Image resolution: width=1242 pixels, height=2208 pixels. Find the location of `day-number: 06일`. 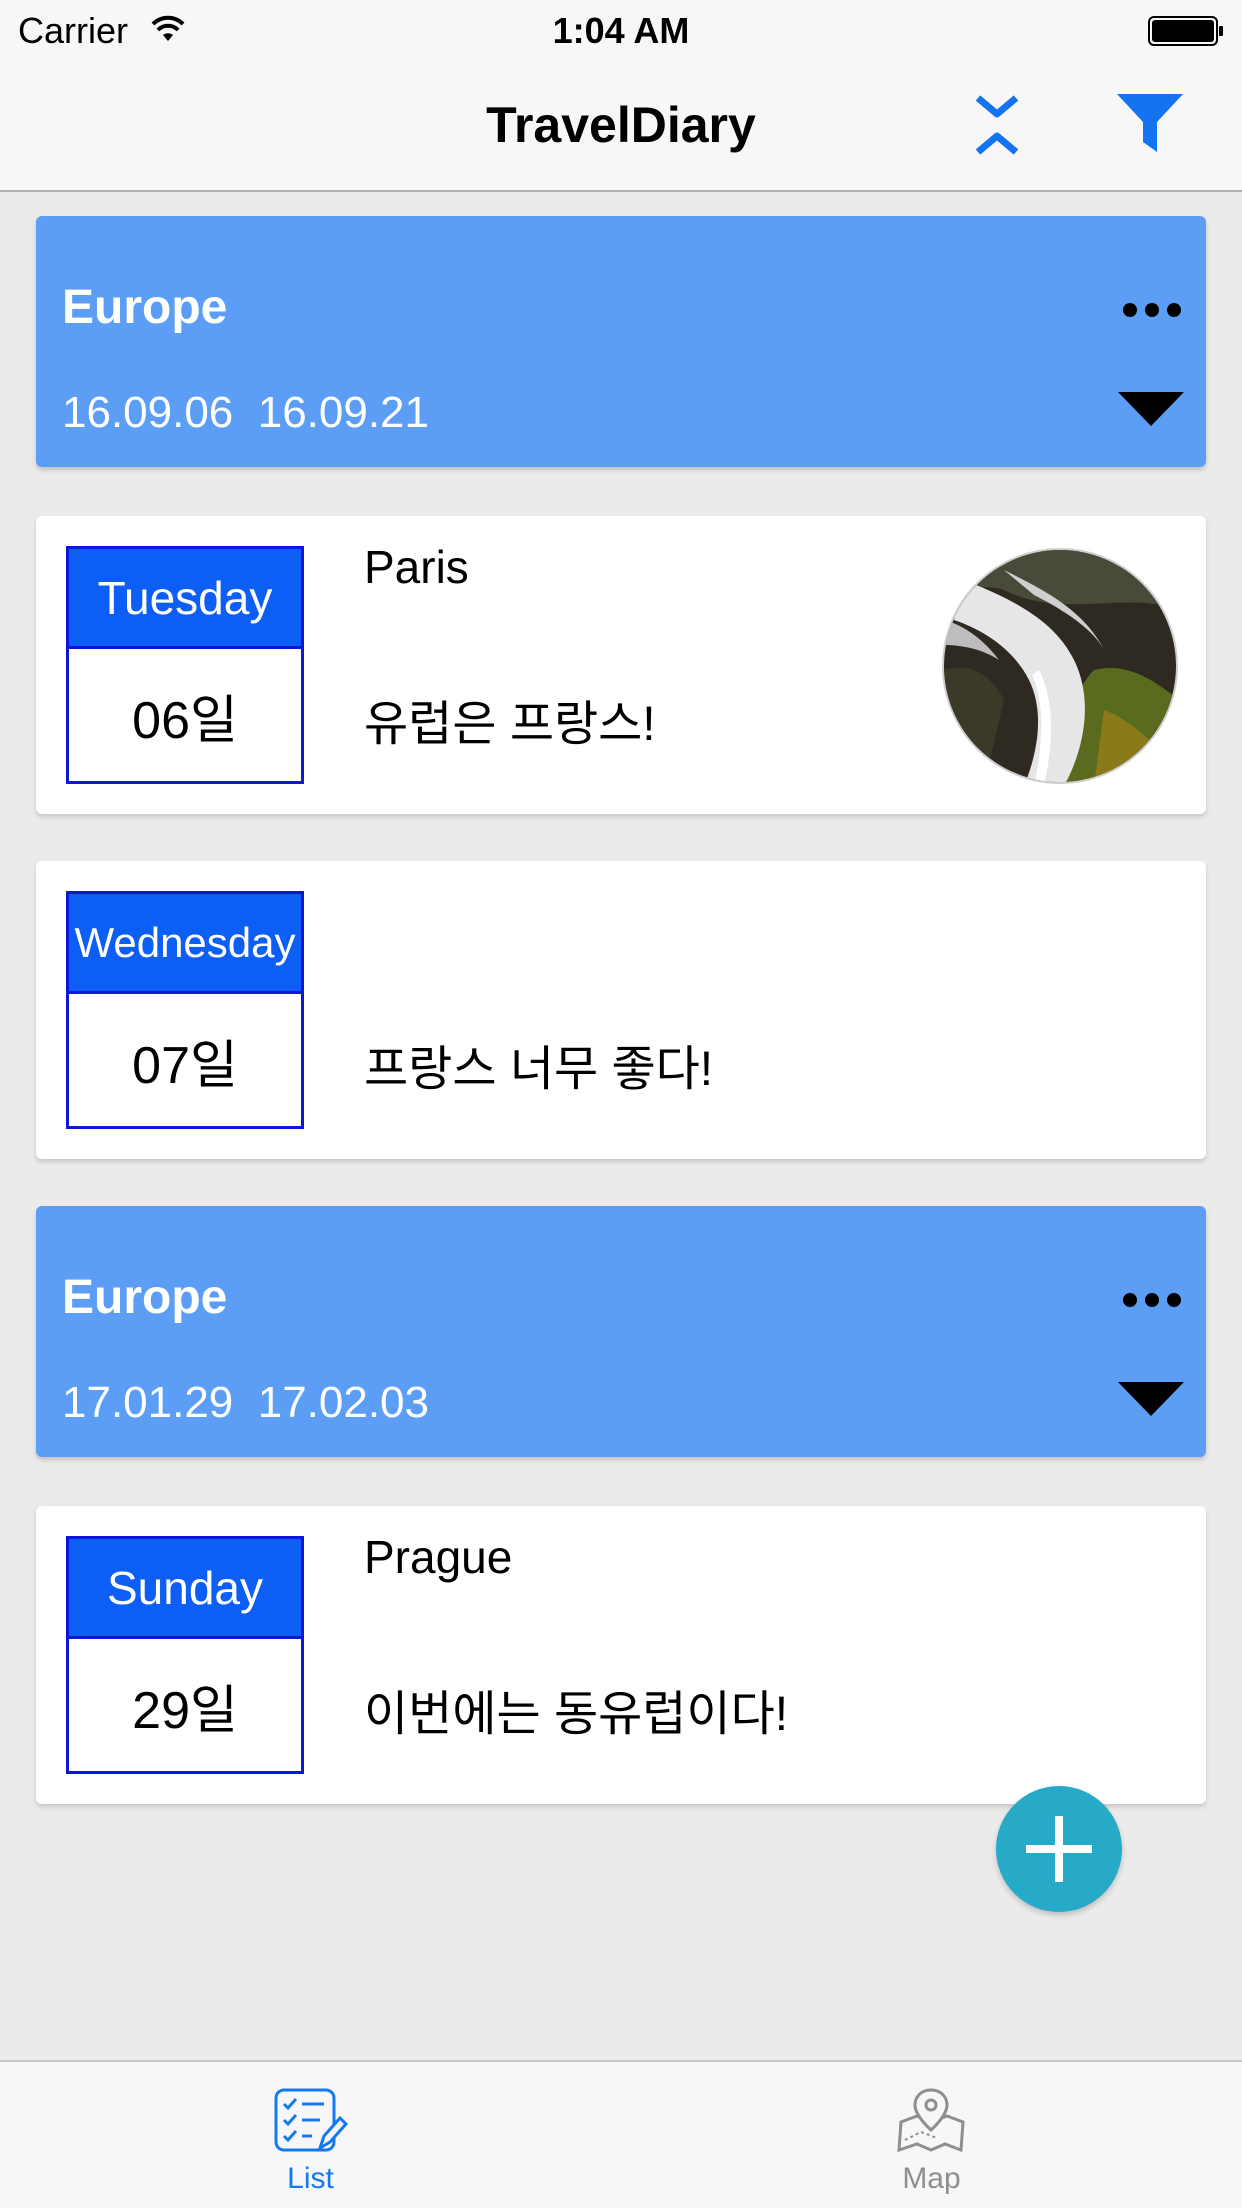

day-number: 06일 is located at coordinates (185, 720).